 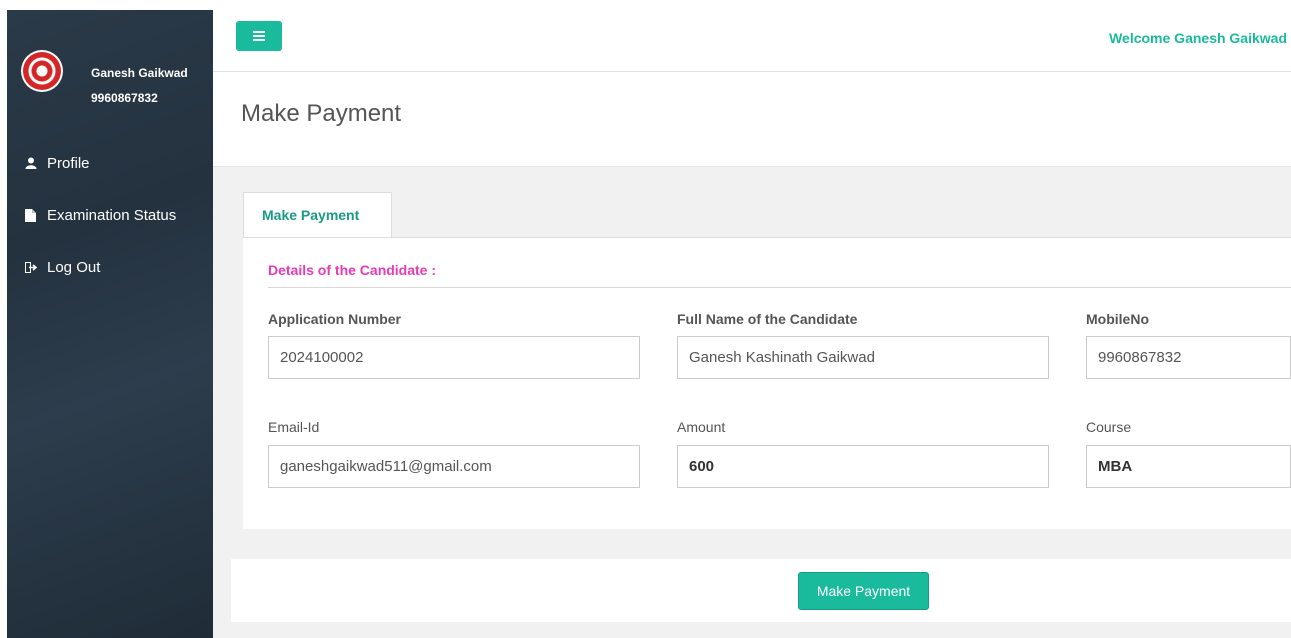 What do you see at coordinates (1198, 38) in the screenshot?
I see `welcome-text: Welcome Ganesh Gaikwad` at bounding box center [1198, 38].